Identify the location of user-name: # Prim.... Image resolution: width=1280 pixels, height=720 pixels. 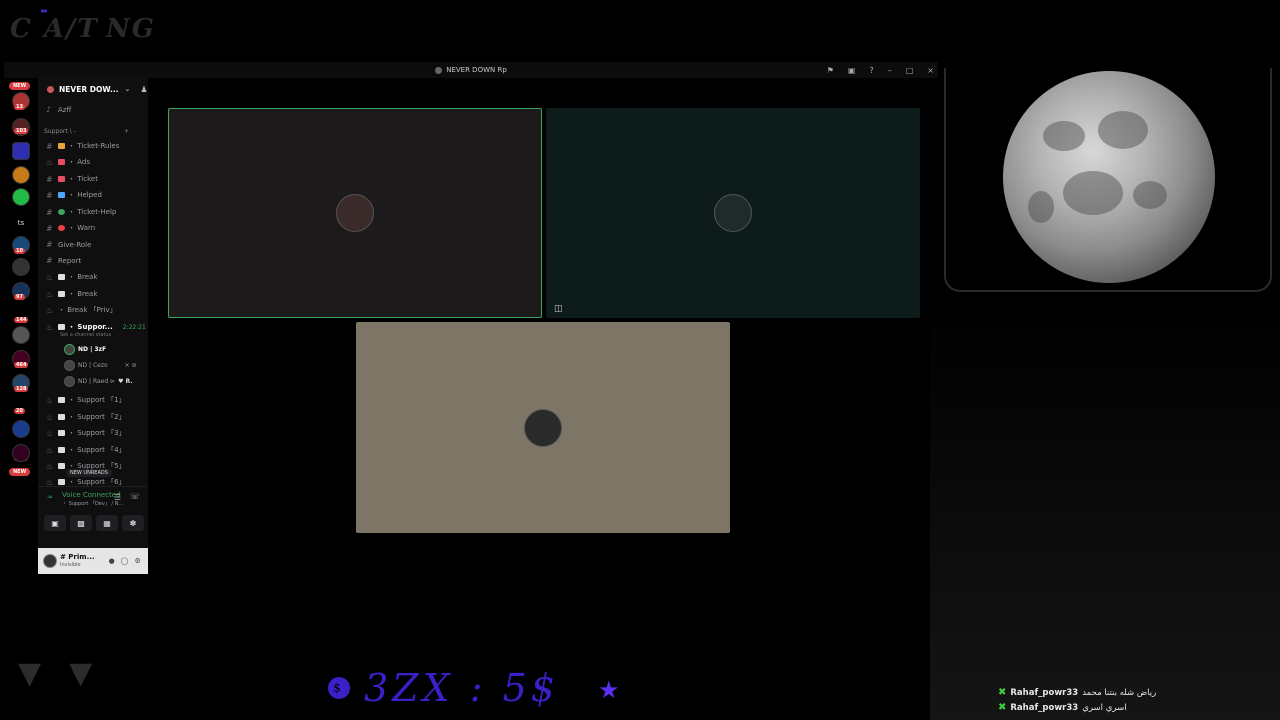
(77, 557).